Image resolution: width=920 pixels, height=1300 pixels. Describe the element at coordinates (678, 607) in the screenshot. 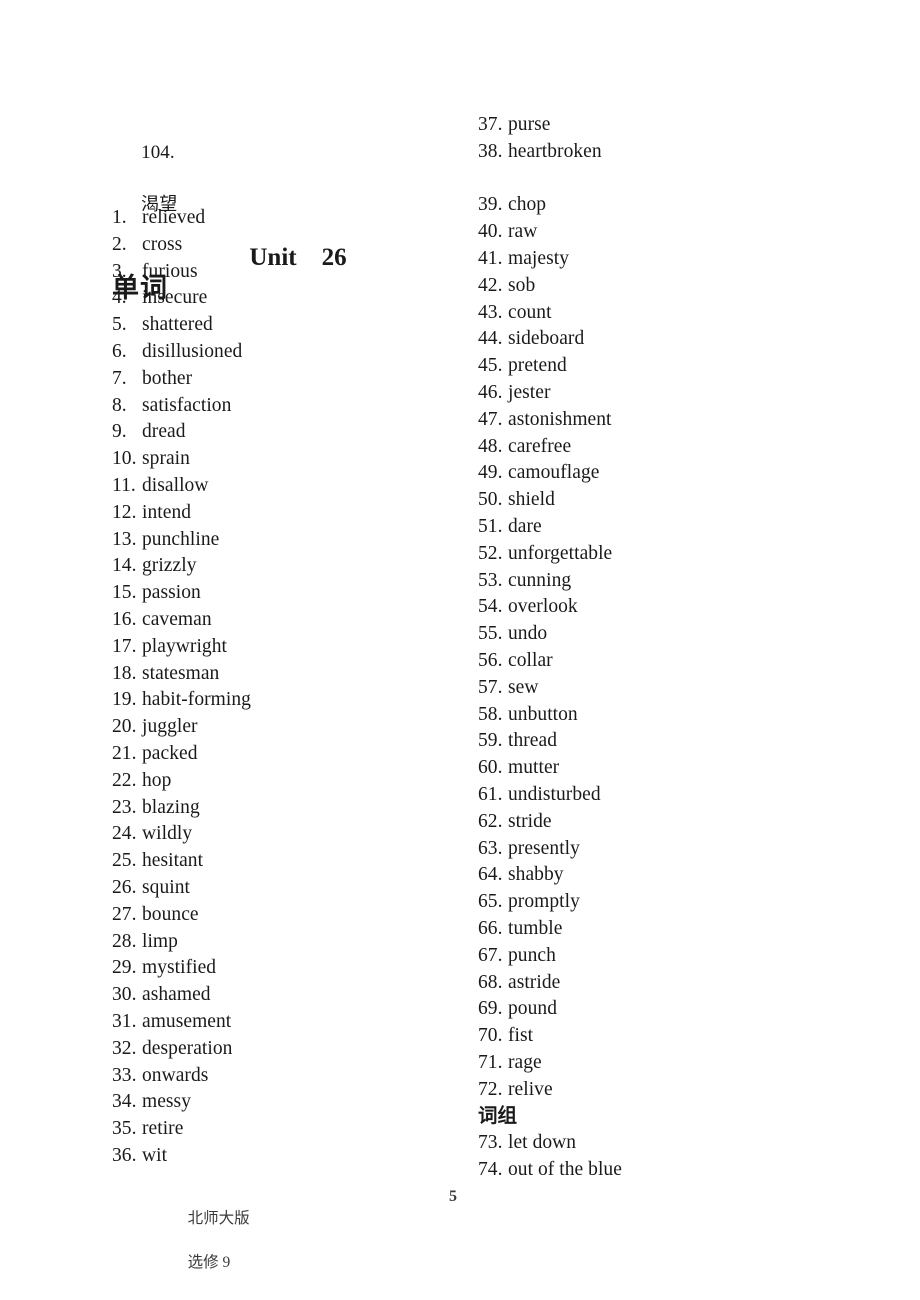

I see `vocabulary-item: 54. overlook` at that location.